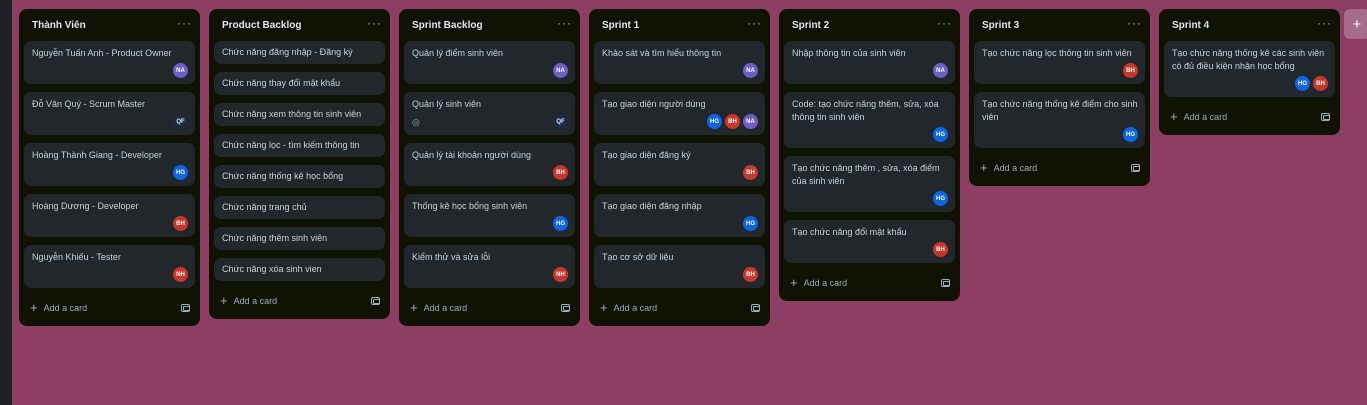 This screenshot has height=405, width=1367. Describe the element at coordinates (109, 62) in the screenshot. I see `card: Nguyễn Tuấn Anh - Product Owner NA` at that location.